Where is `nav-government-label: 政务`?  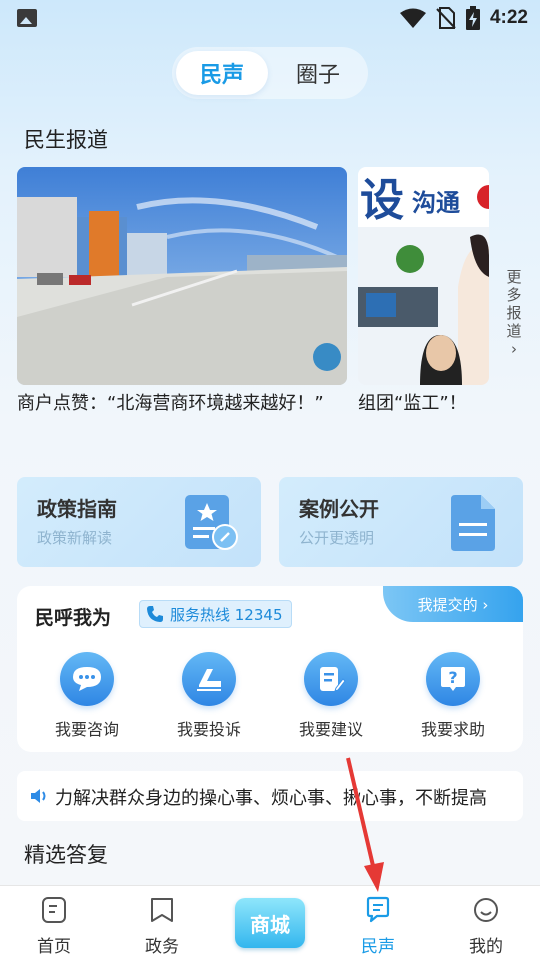
nav-government-label: 政务 is located at coordinates (162, 947).